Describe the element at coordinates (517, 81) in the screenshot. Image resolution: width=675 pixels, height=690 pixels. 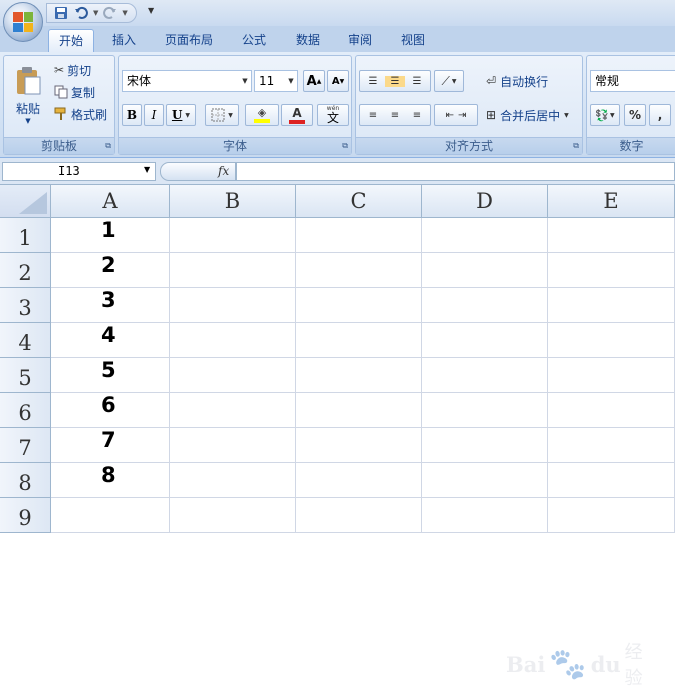
I see `wrap-text-button: ⏎ 自动换行` at that location.